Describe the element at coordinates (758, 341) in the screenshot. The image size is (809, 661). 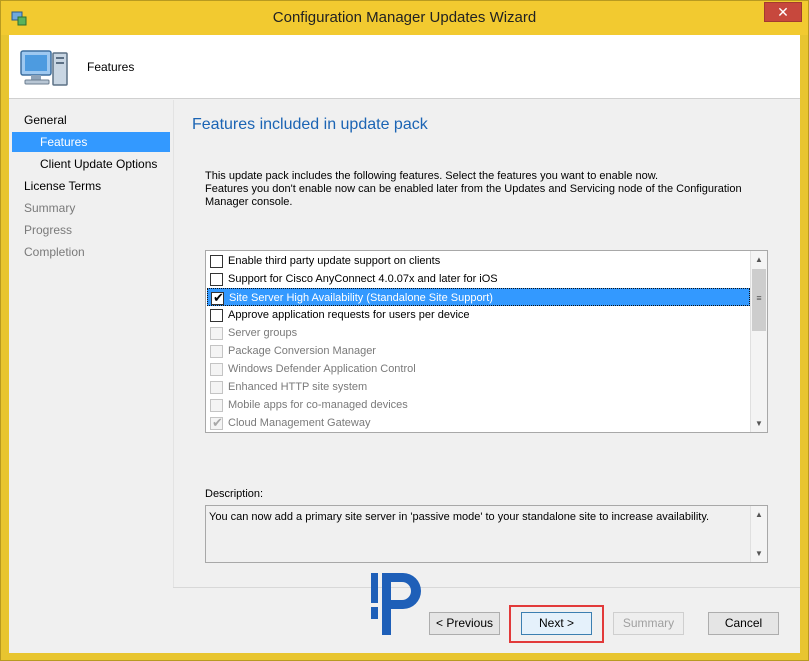
I see `feature-list-scrollbar: ▲ ≡ ▼` at that location.